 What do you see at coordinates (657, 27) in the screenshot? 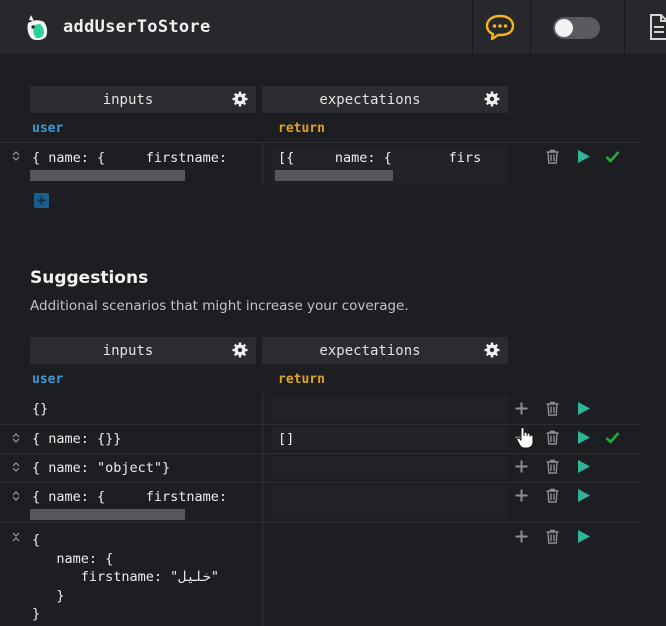
I see `document-icon` at bounding box center [657, 27].